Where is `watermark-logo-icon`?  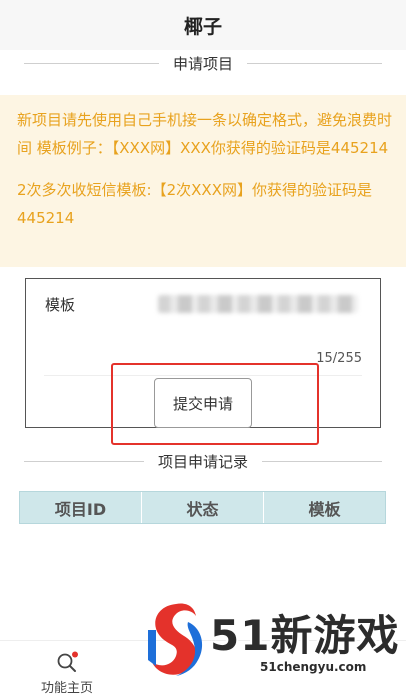
watermark-logo-icon is located at coordinates (175, 639).